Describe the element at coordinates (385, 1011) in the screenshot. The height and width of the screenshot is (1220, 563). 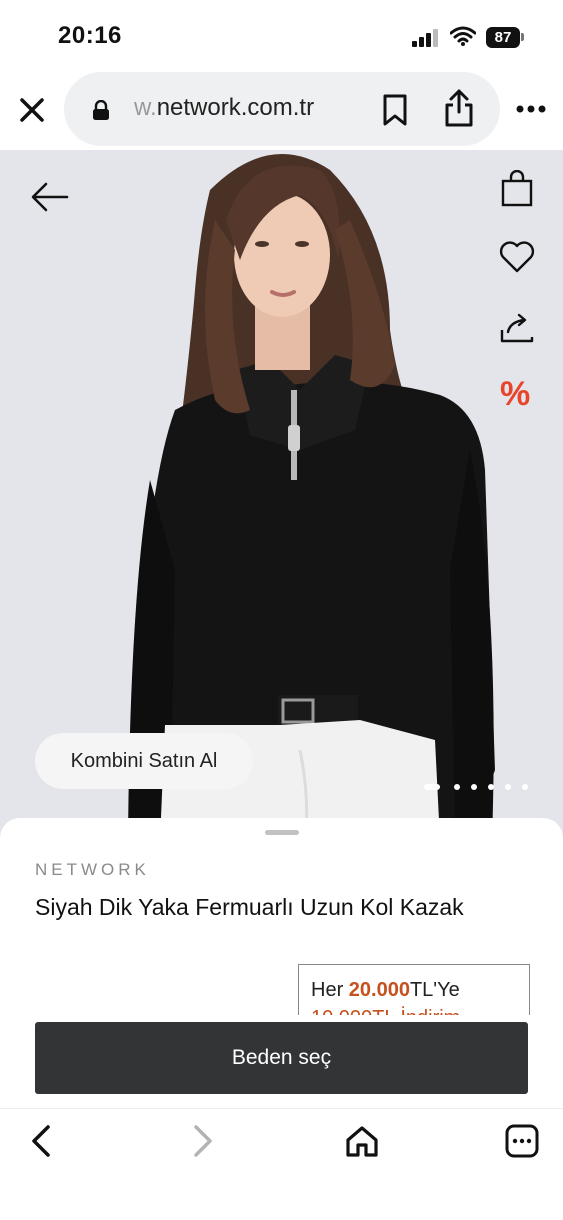
I see `promo-line-2: 10.000TL İndirim` at that location.